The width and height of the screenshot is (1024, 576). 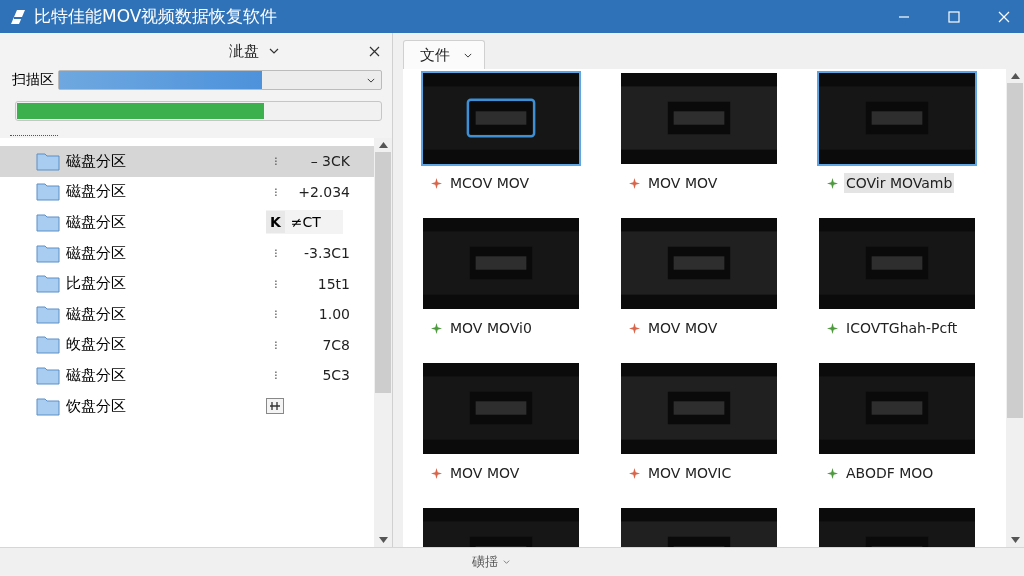 What do you see at coordinates (187, 406) in the screenshot?
I see `partition-row: 饮盘分区` at bounding box center [187, 406].